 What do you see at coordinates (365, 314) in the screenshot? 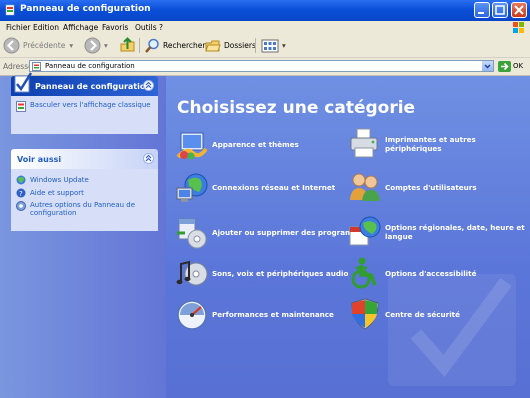
I see `security-shield-icon` at bounding box center [365, 314].